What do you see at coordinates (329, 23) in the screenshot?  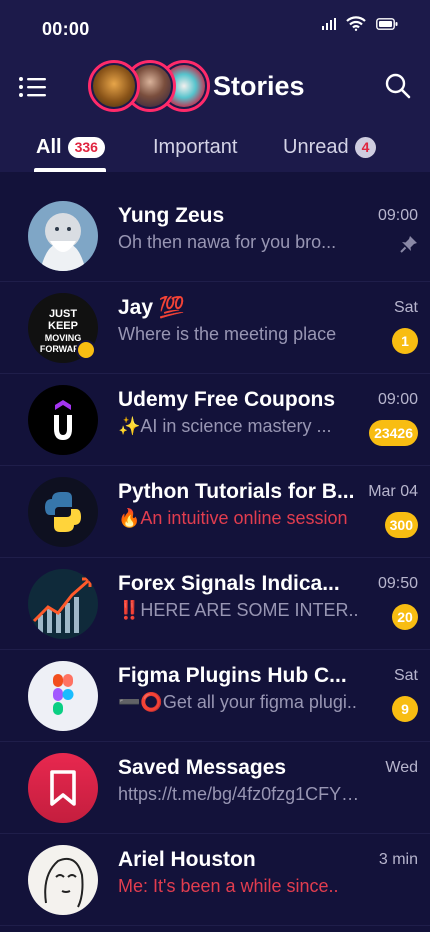 I see `signal-icon` at bounding box center [329, 23].